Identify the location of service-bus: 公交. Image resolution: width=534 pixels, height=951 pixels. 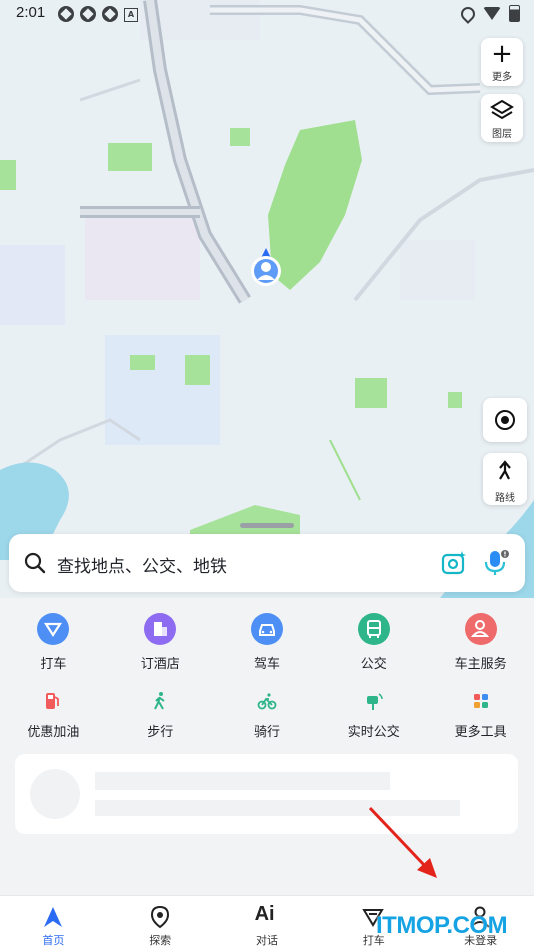
(373, 642).